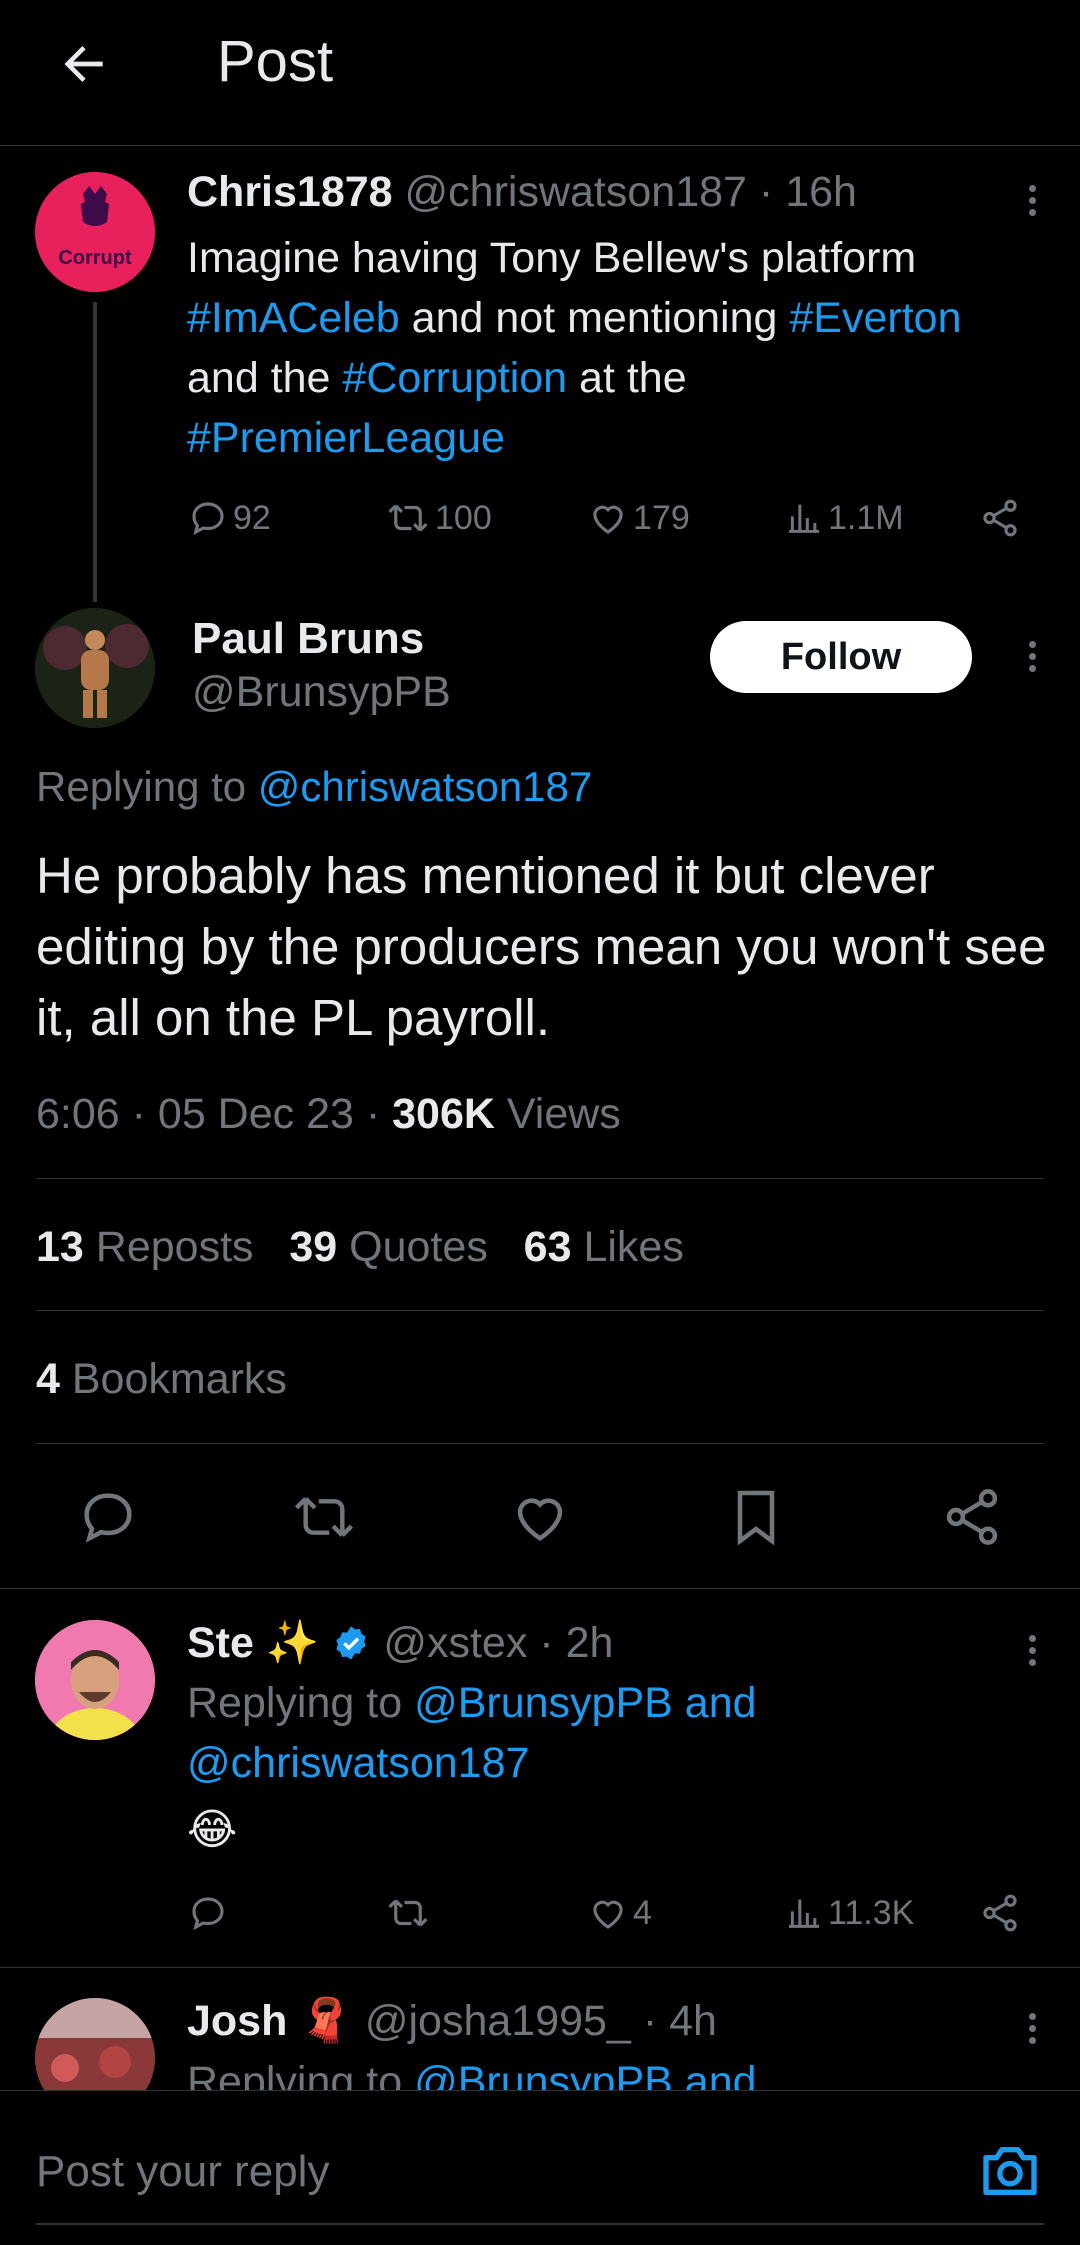 The width and height of the screenshot is (1080, 2245). I want to click on hashtag-link: #ImACeleb, so click(293, 318).